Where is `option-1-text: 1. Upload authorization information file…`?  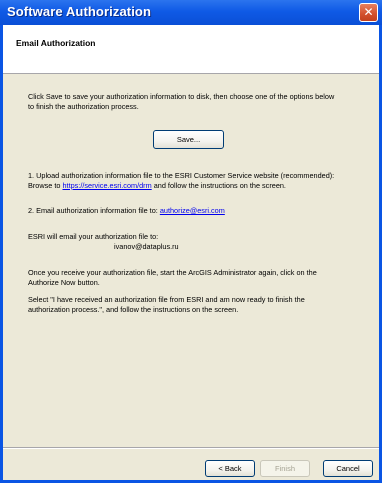 option-1-text: 1. Upload authorization information file… is located at coordinates (181, 180).